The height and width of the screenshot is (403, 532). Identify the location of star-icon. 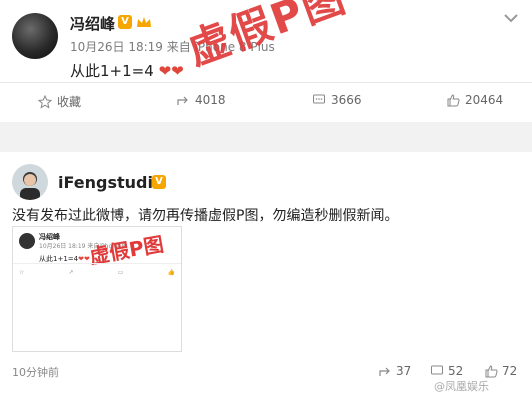
(45, 101).